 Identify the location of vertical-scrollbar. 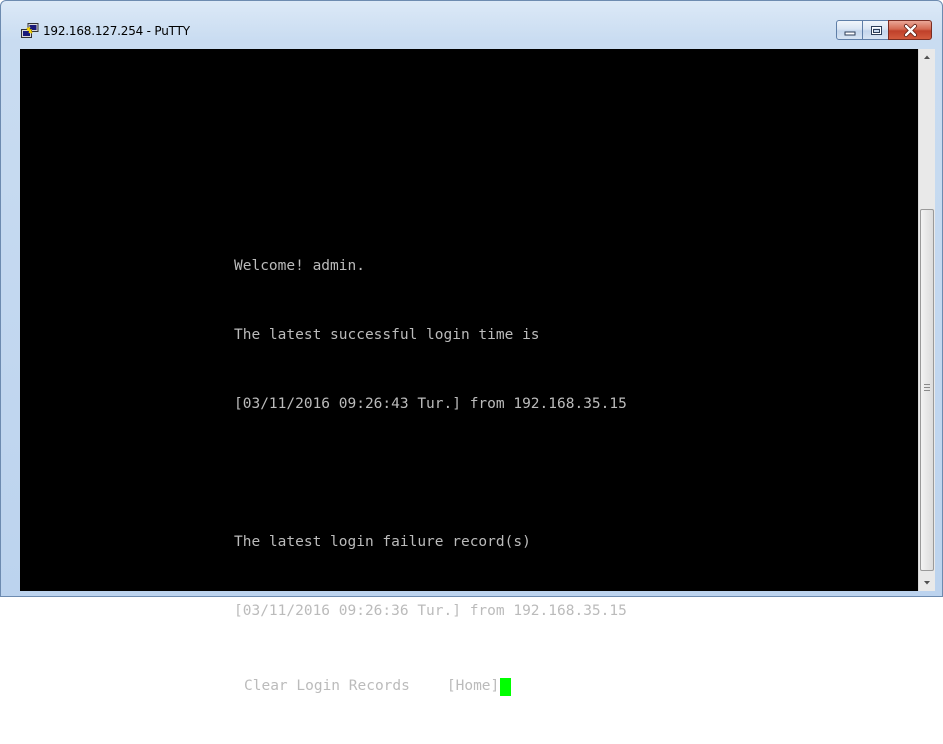
(926, 320).